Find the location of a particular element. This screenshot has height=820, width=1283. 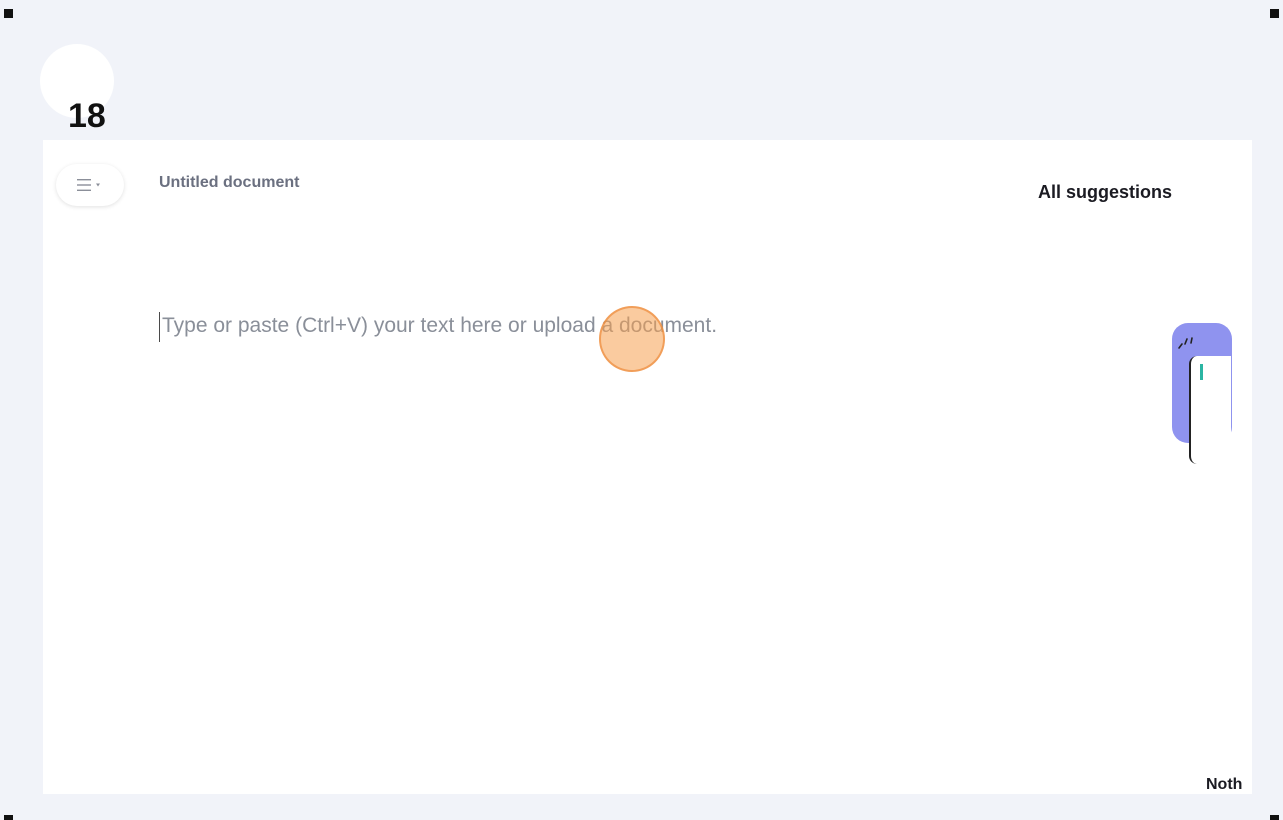

assistant-widget-card is located at coordinates (1210, 410).